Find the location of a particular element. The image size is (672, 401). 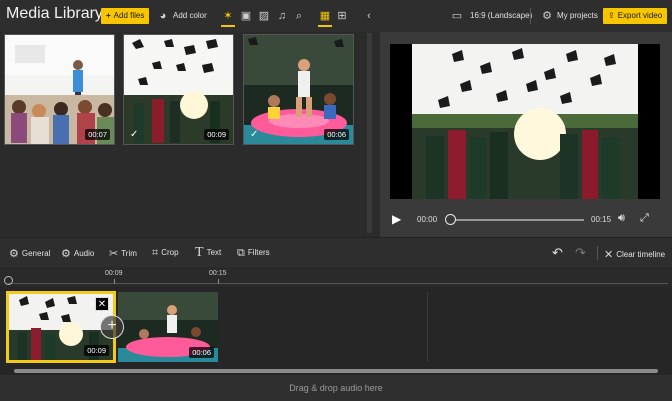

audio-button: ⚙ Audio is located at coordinates (77, 253).